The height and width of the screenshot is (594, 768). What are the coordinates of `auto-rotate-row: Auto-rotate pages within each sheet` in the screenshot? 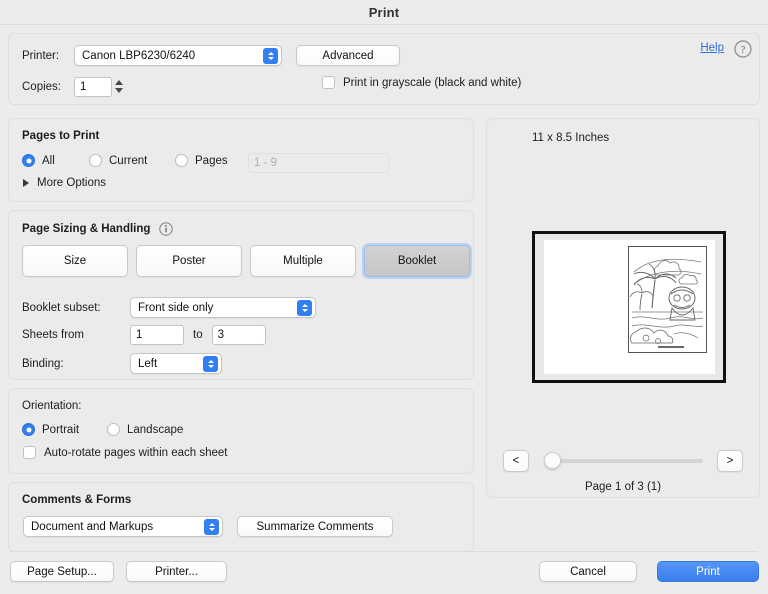 It's located at (125, 452).